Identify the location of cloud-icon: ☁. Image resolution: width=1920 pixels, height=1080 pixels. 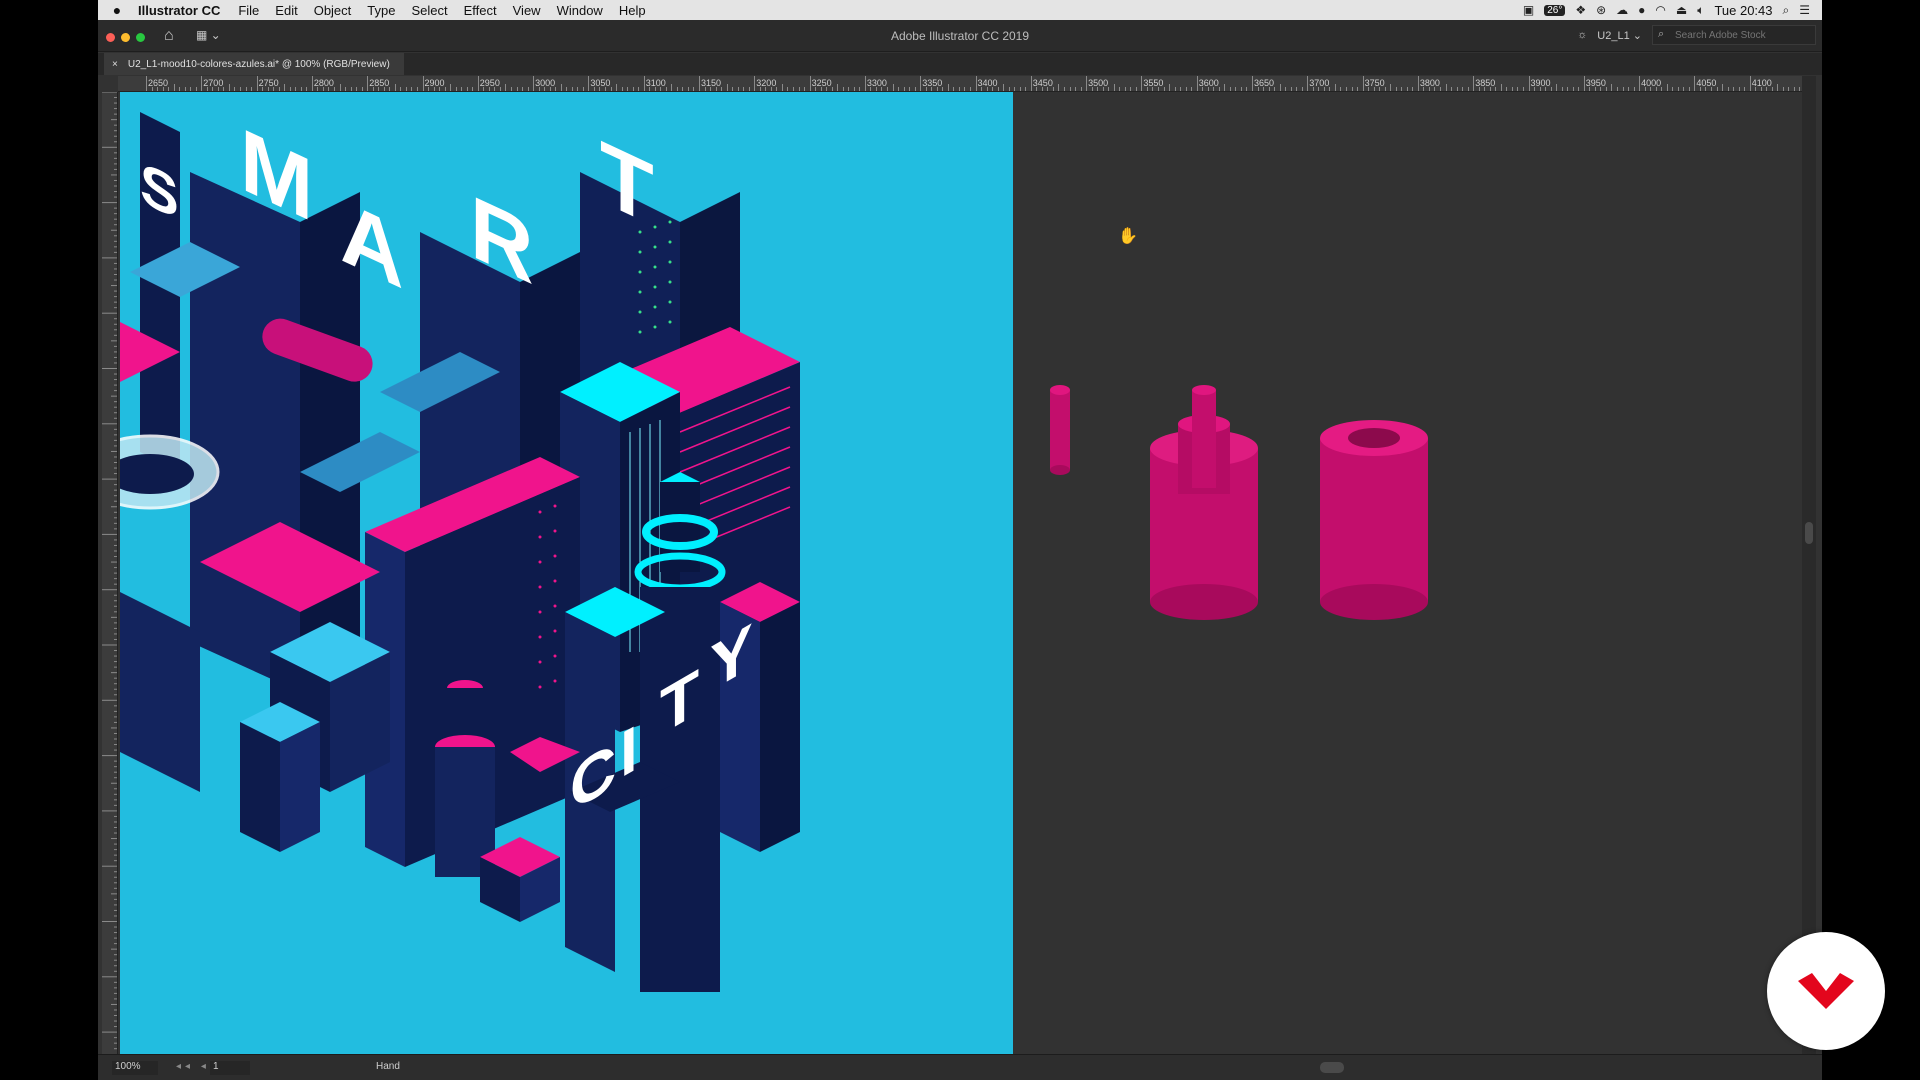
(1622, 10).